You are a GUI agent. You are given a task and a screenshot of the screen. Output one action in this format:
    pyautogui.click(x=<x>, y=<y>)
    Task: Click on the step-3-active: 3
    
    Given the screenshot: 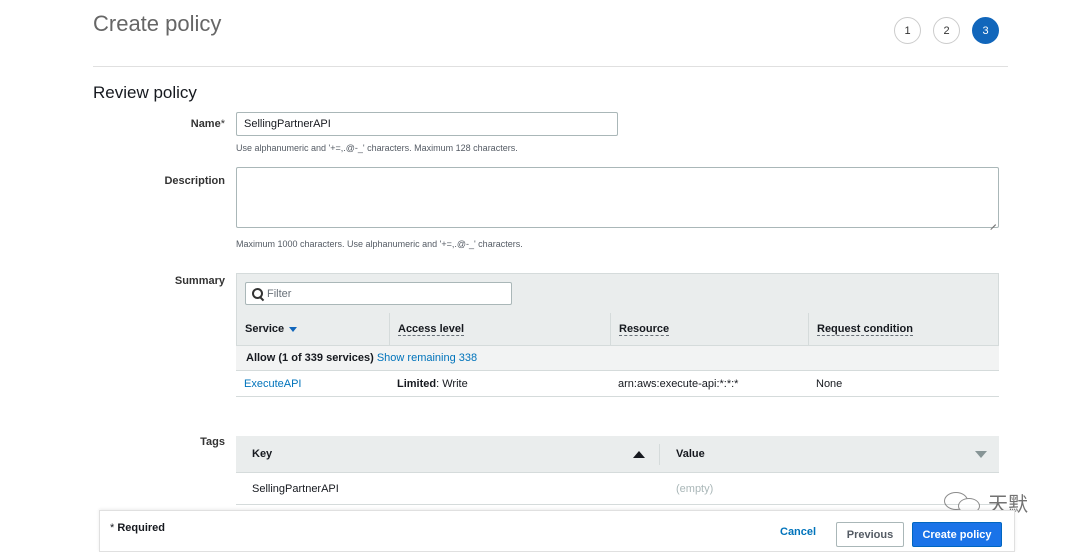 What is the action you would take?
    pyautogui.click(x=985, y=30)
    